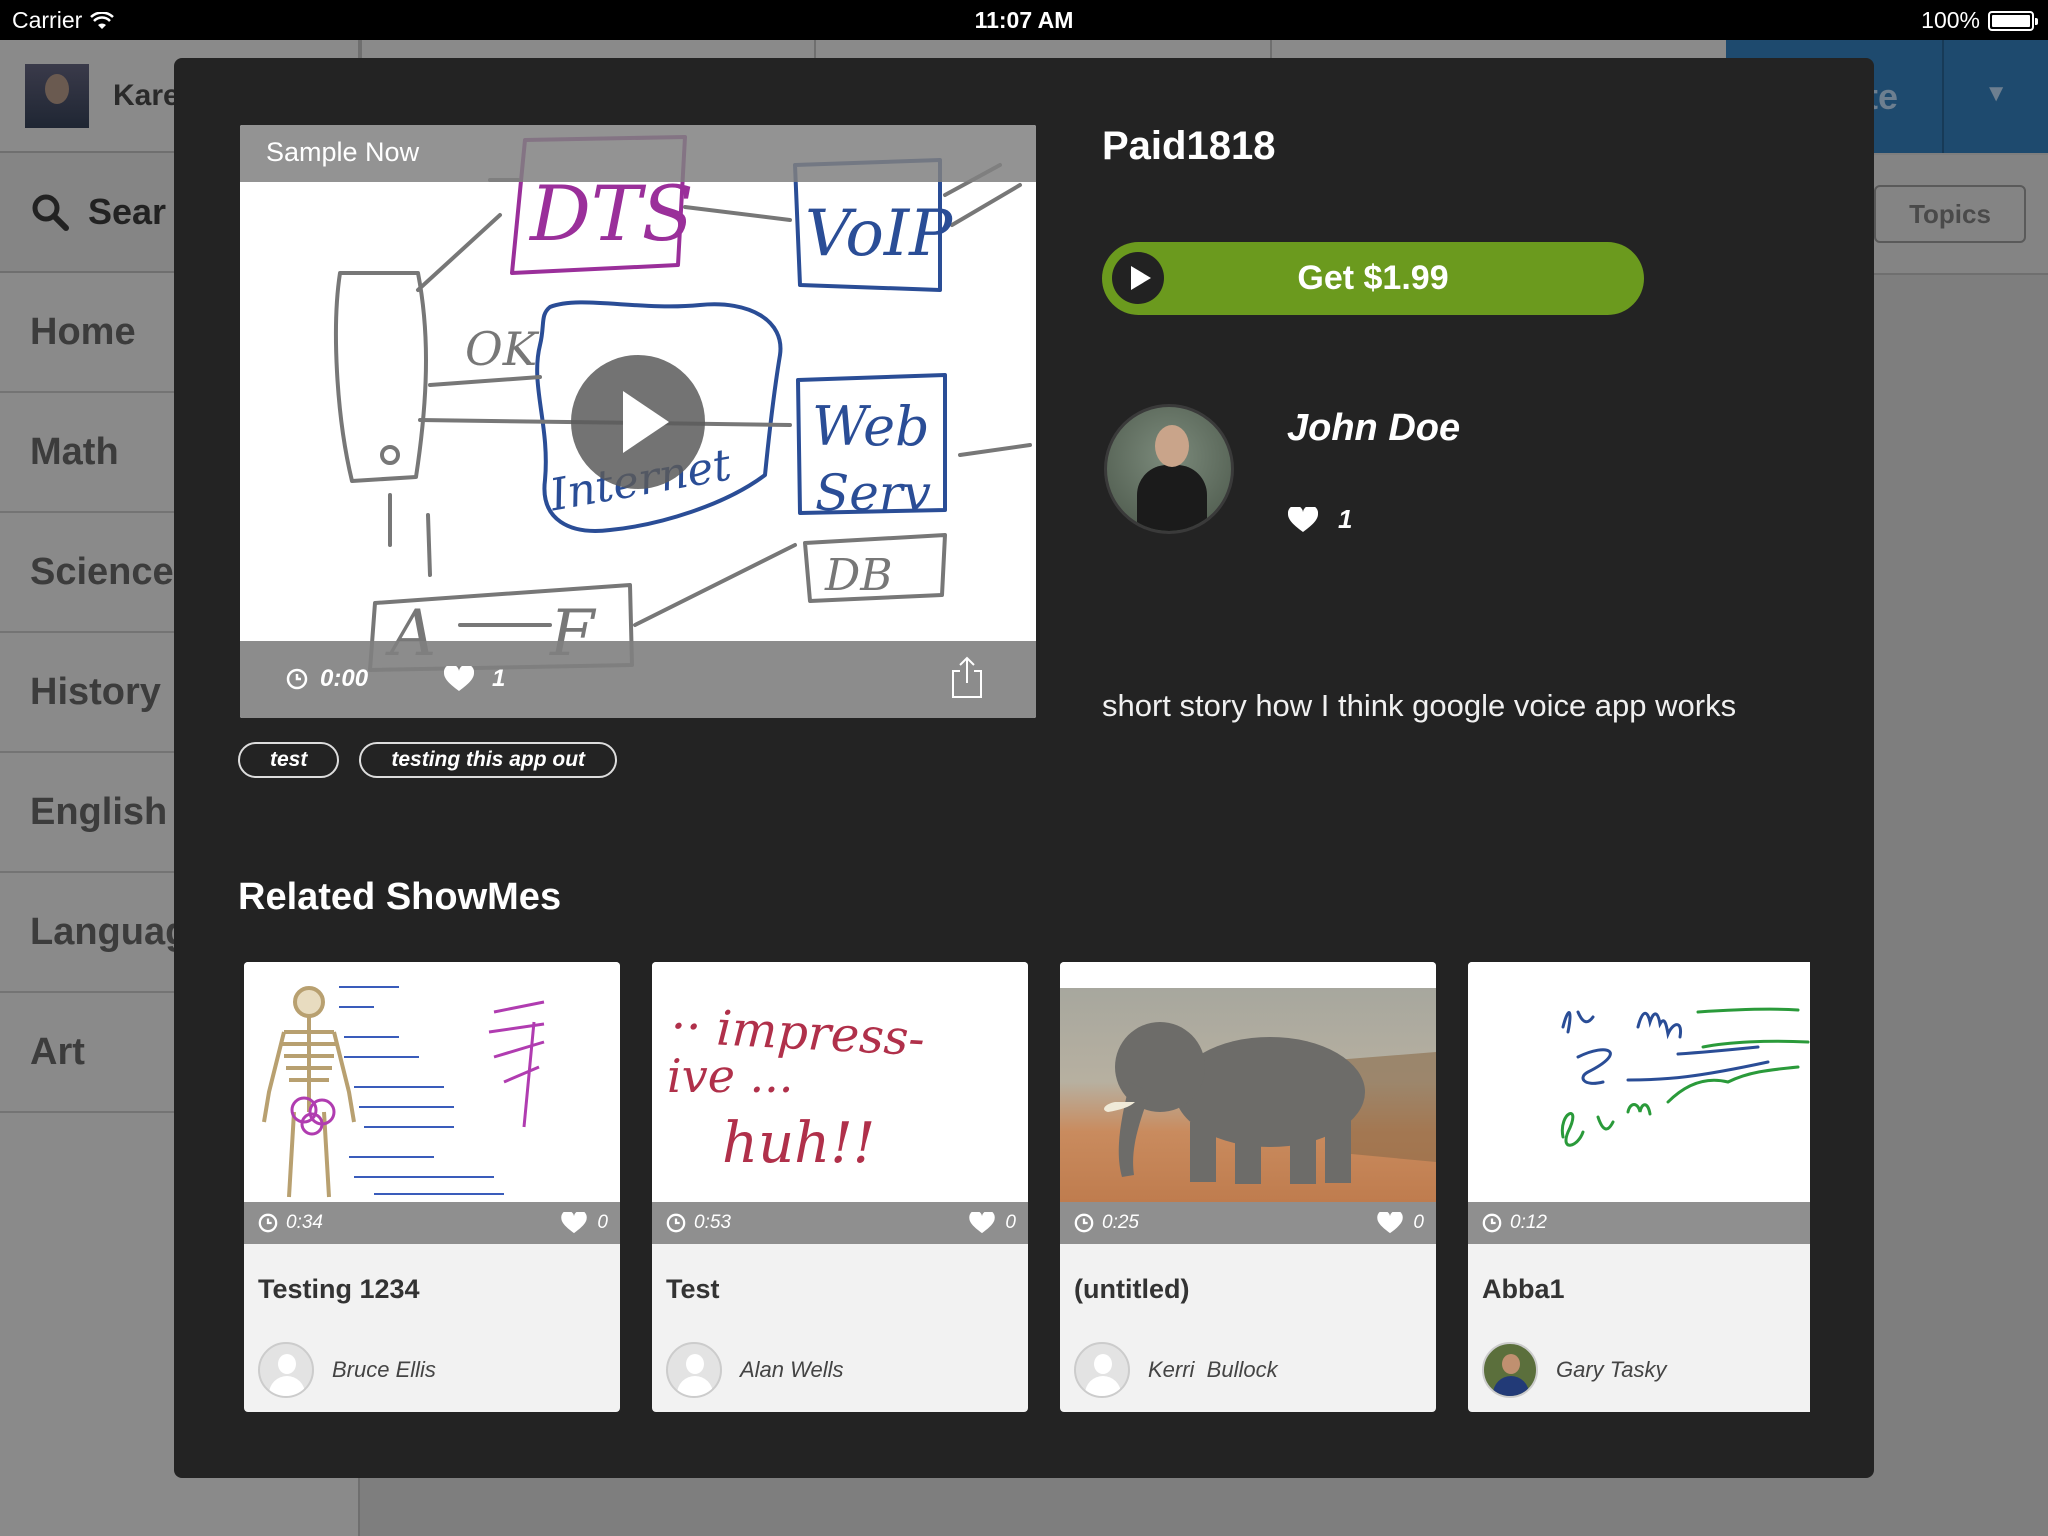 The width and height of the screenshot is (2048, 1536). What do you see at coordinates (1528, 1222) in the screenshot?
I see `related-duration: 0:12` at bounding box center [1528, 1222].